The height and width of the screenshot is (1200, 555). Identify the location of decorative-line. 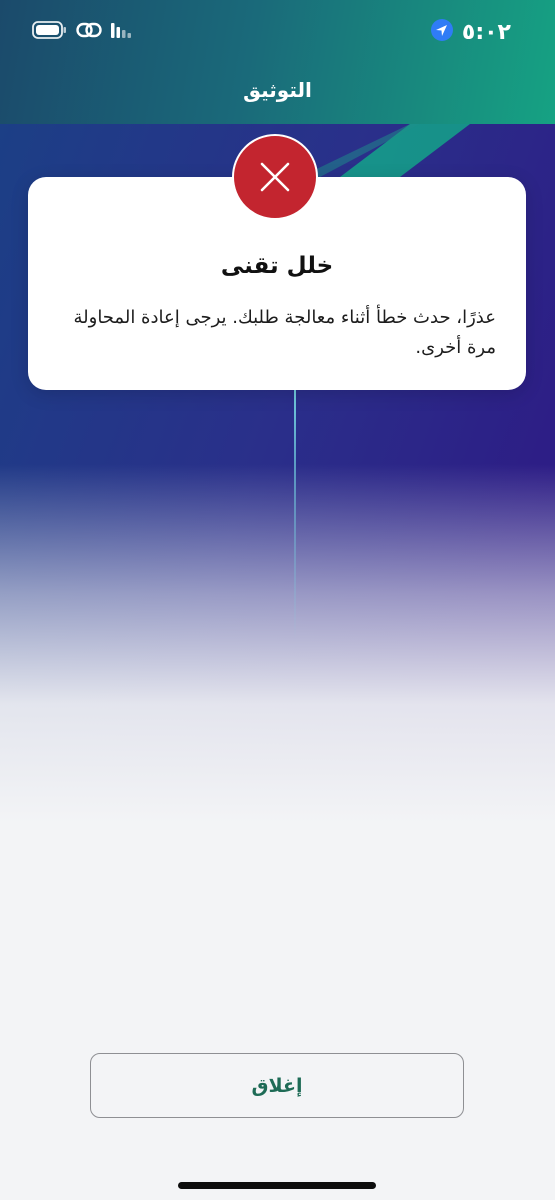
(295, 515).